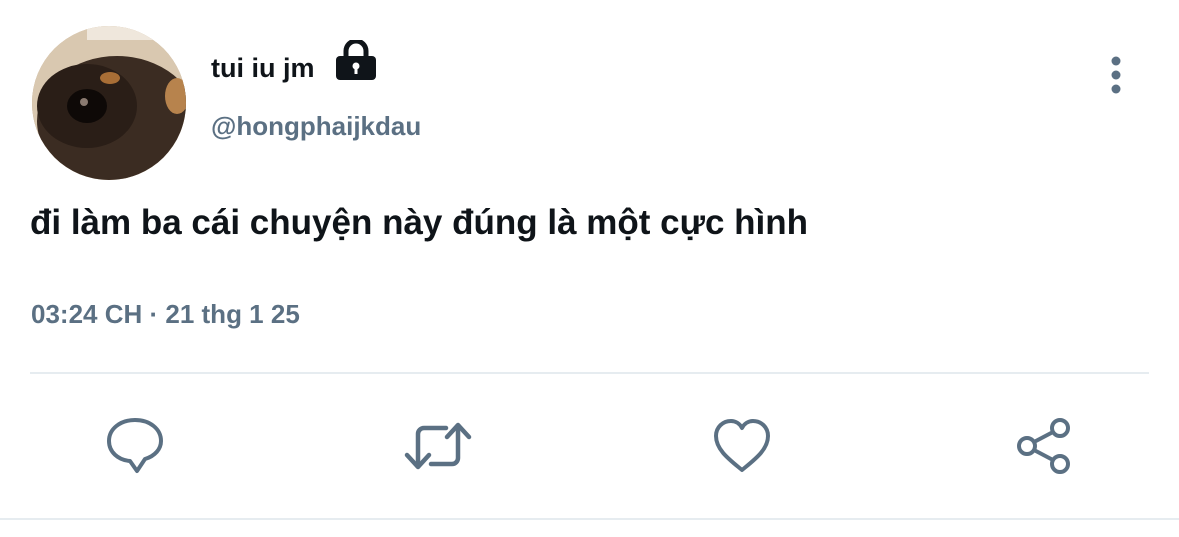 The width and height of the screenshot is (1179, 537). Describe the element at coordinates (589, 373) in the screenshot. I see `divider` at that location.